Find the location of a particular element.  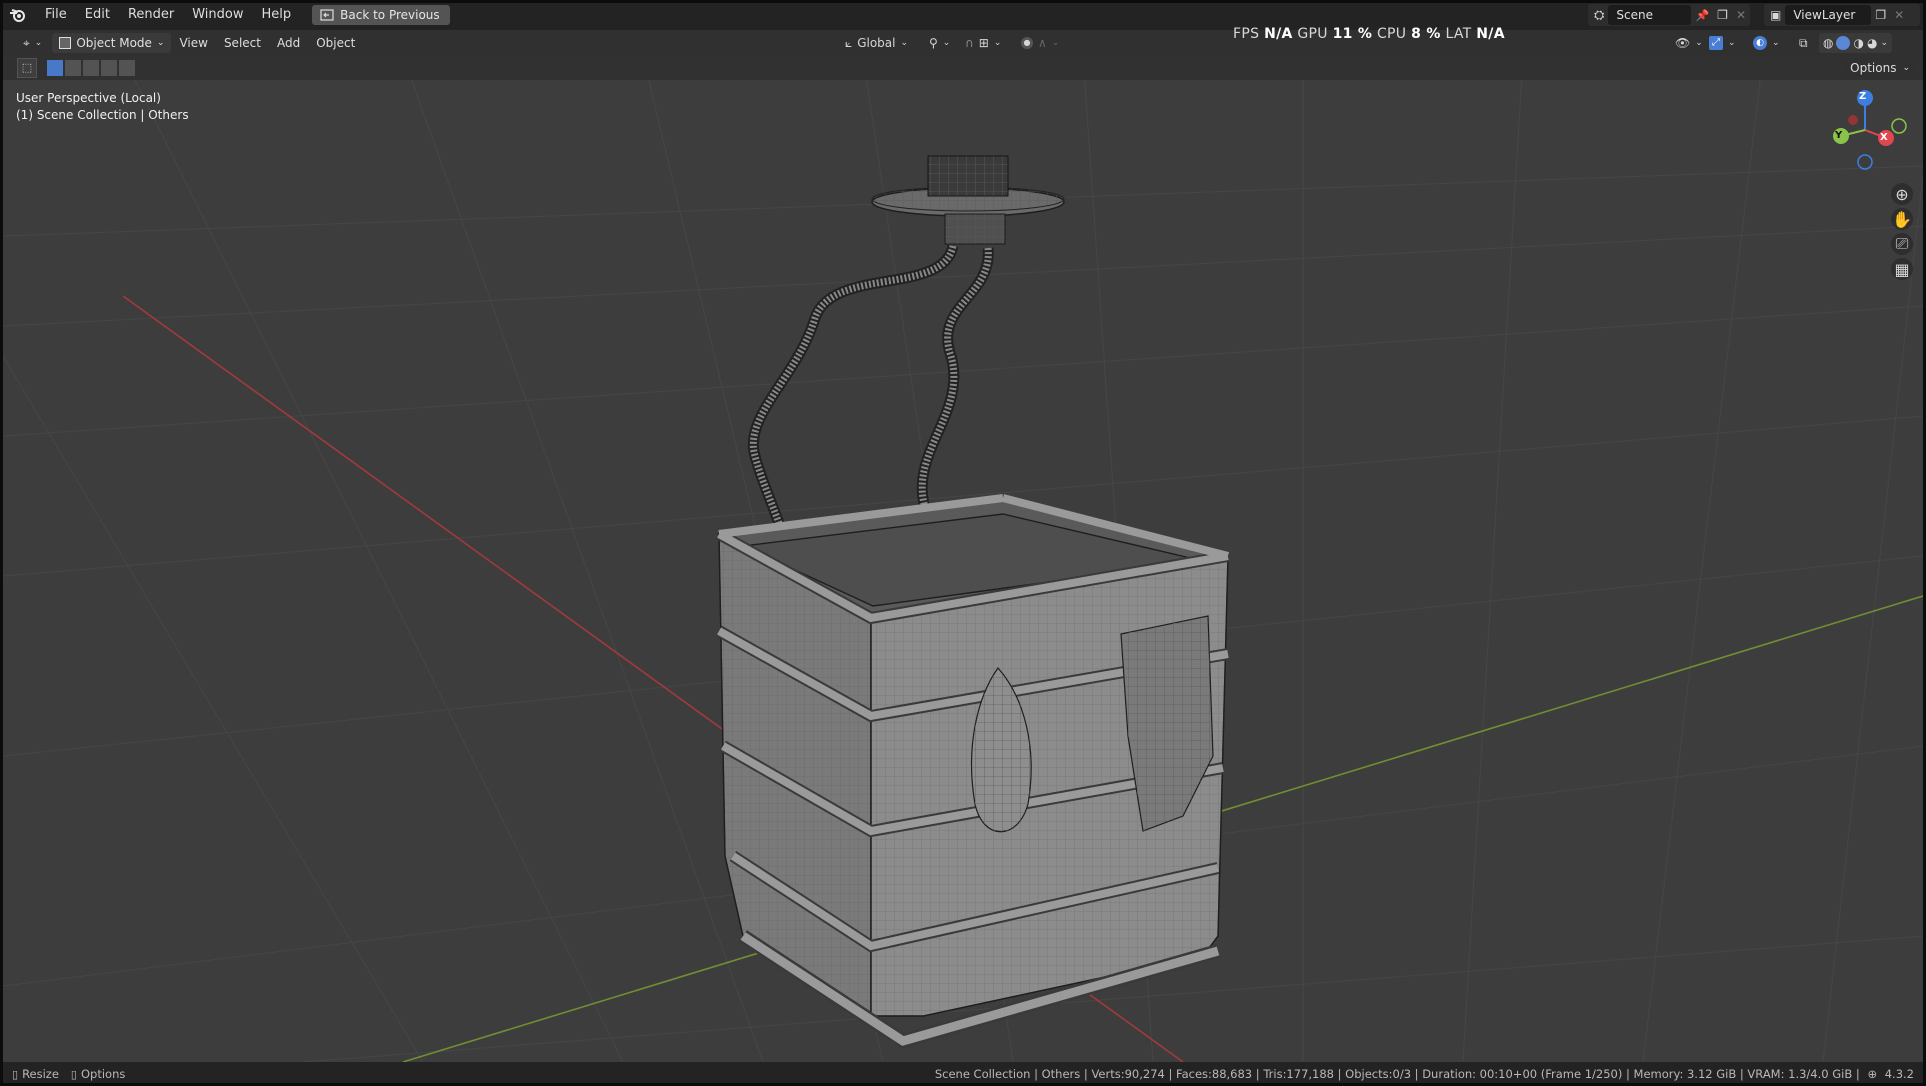

resize-hint: Resize is located at coordinates (40, 1074).